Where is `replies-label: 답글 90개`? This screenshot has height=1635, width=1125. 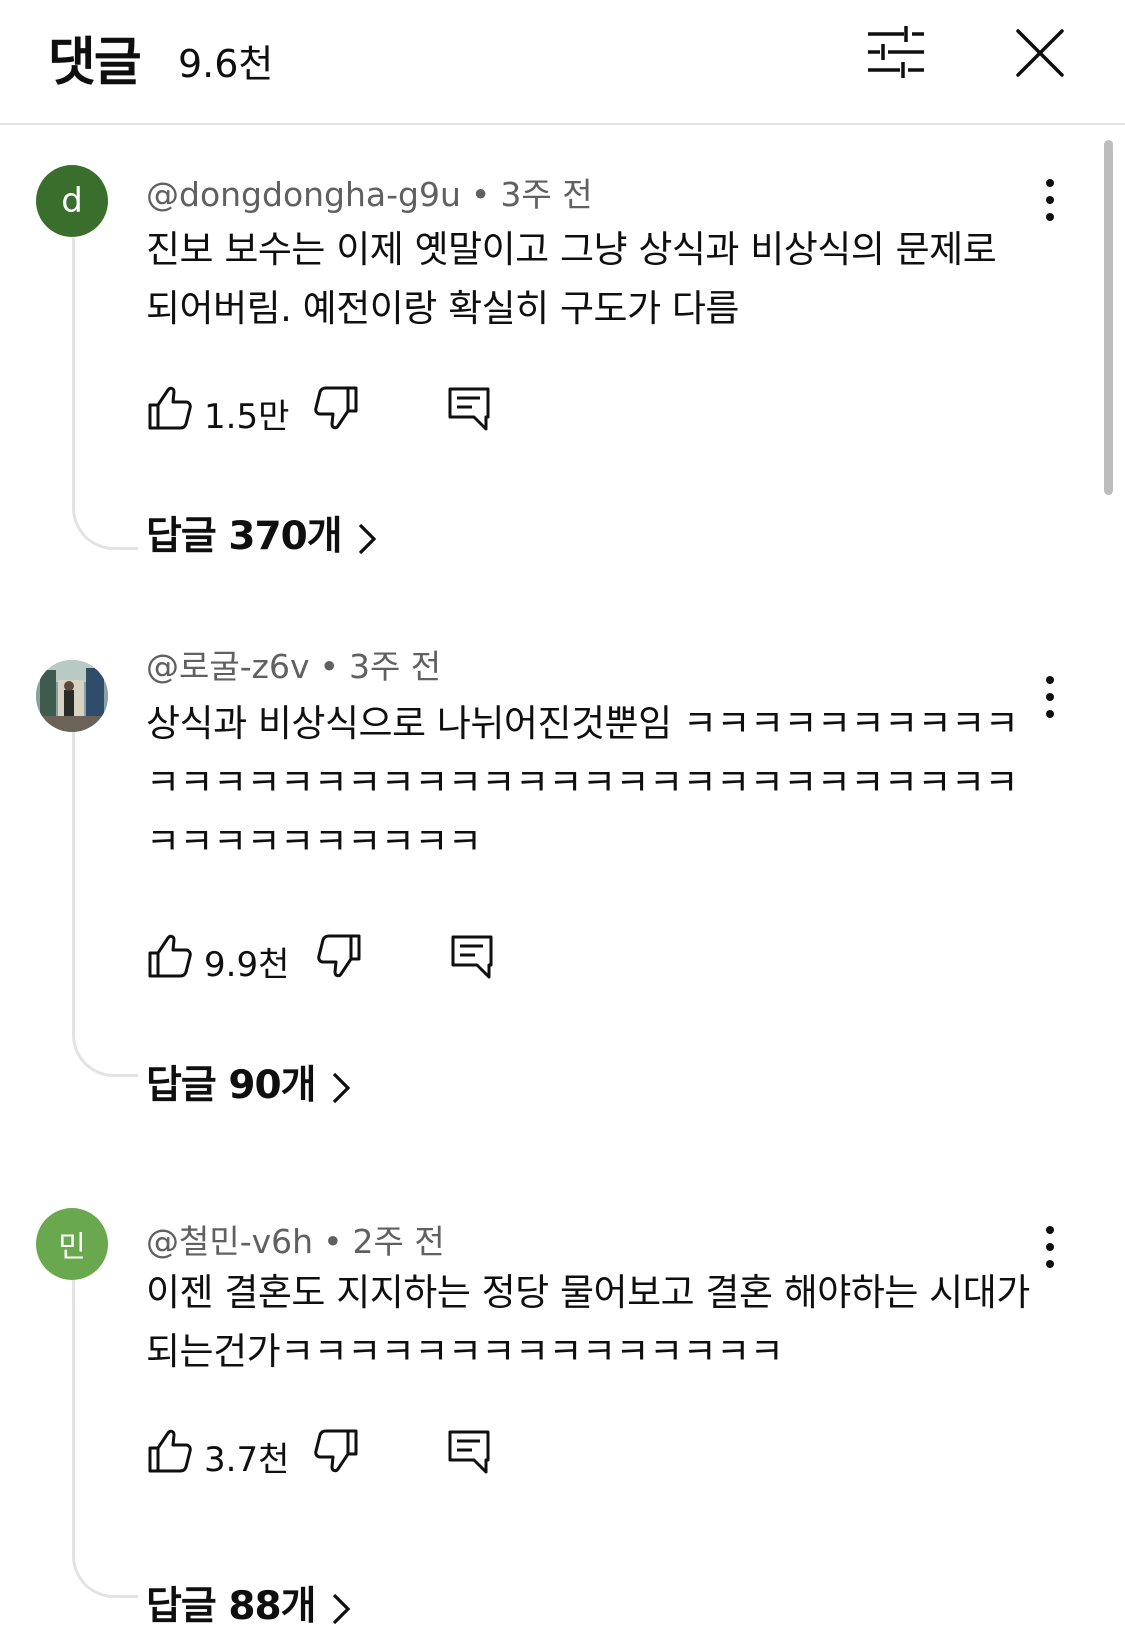
replies-label: 답글 90개 is located at coordinates (231, 1085).